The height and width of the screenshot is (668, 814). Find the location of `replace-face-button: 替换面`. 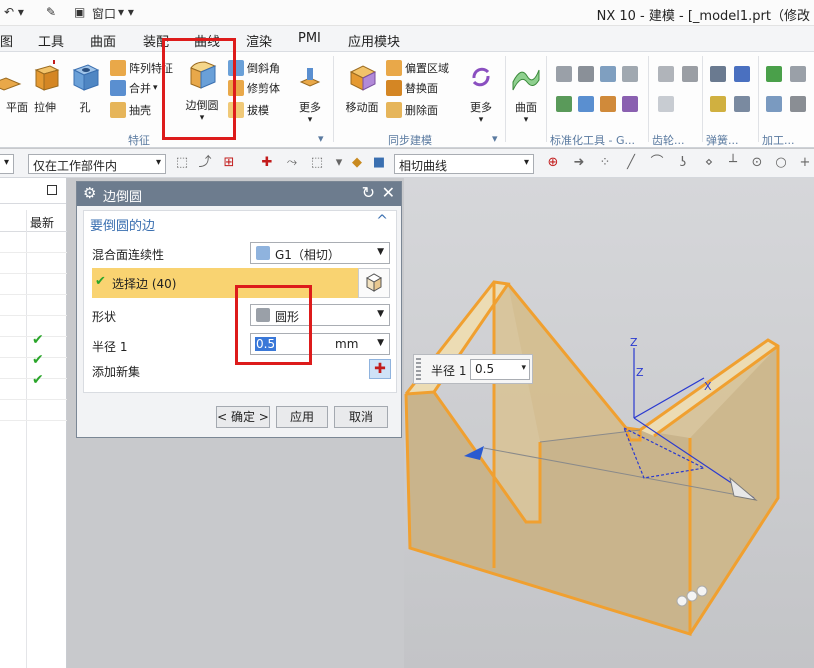

replace-face-button: 替换面 is located at coordinates (412, 88).